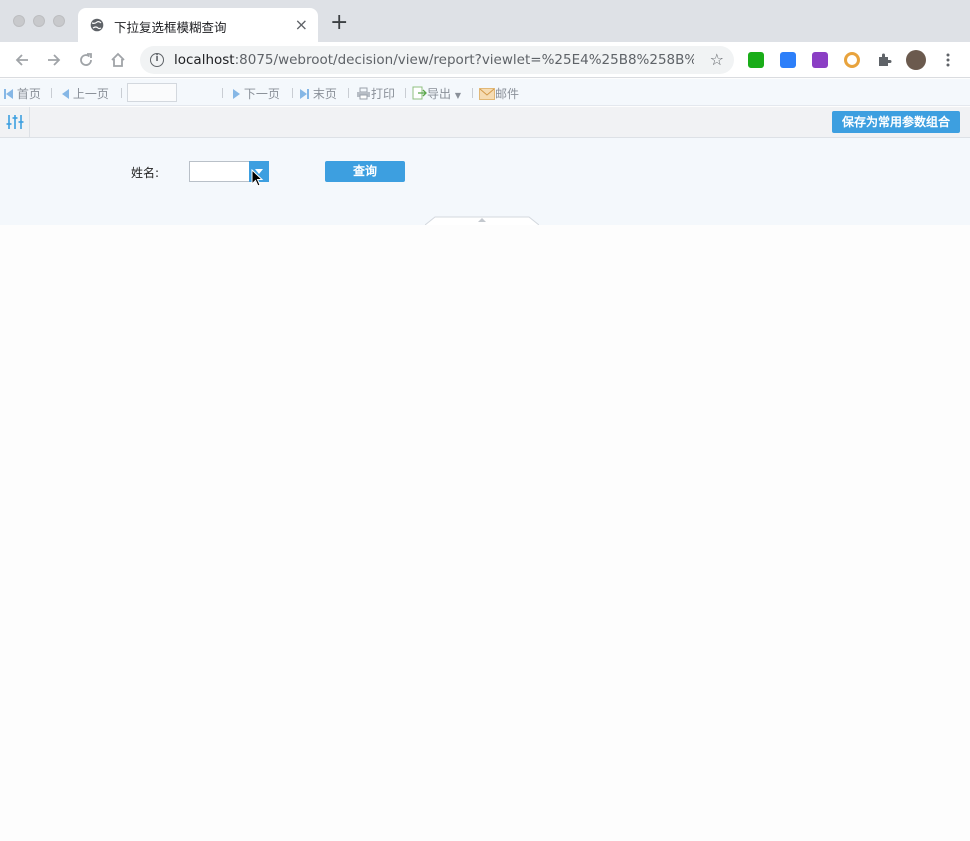  Describe the element at coordinates (852, 60) in the screenshot. I see `chrome-extension-icon` at that location.